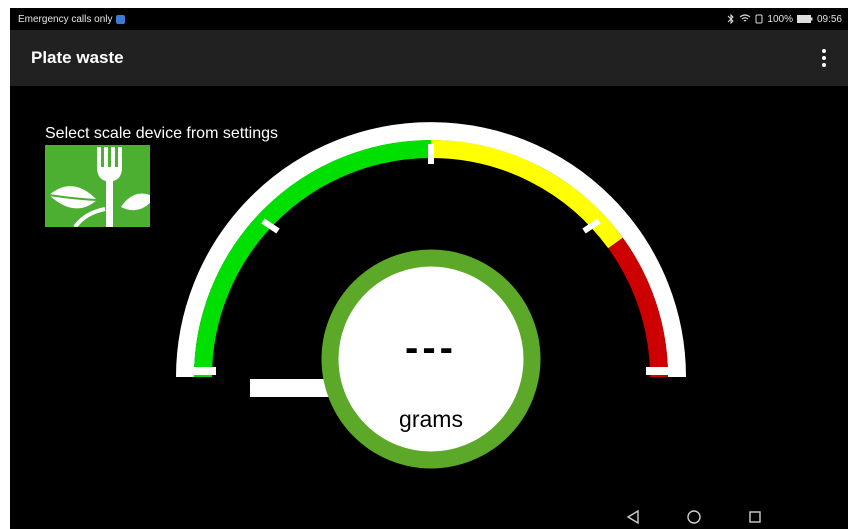 The height and width of the screenshot is (529, 848). What do you see at coordinates (121, 19) in the screenshot?
I see `shield-icon` at bounding box center [121, 19].